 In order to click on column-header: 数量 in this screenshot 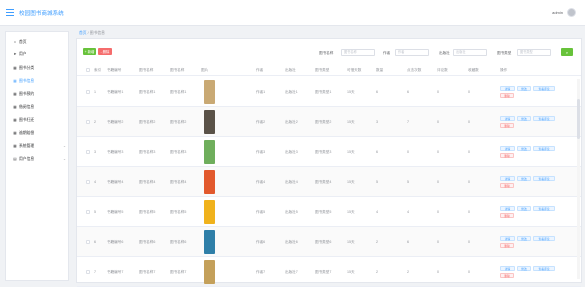, I will do `click(379, 70)`.